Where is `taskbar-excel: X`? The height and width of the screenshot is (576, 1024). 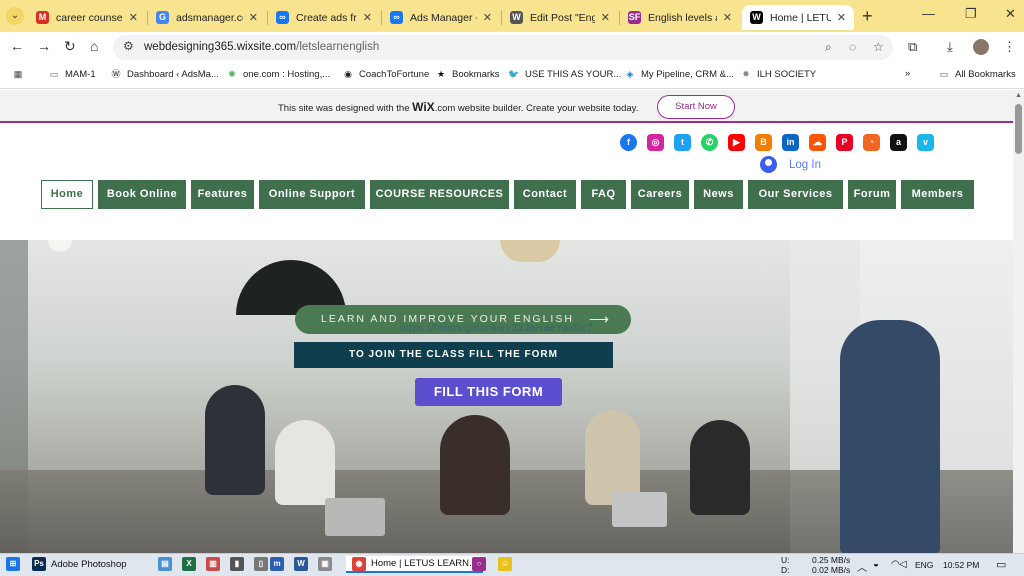
taskbar-excel: X is located at coordinates (191, 564).